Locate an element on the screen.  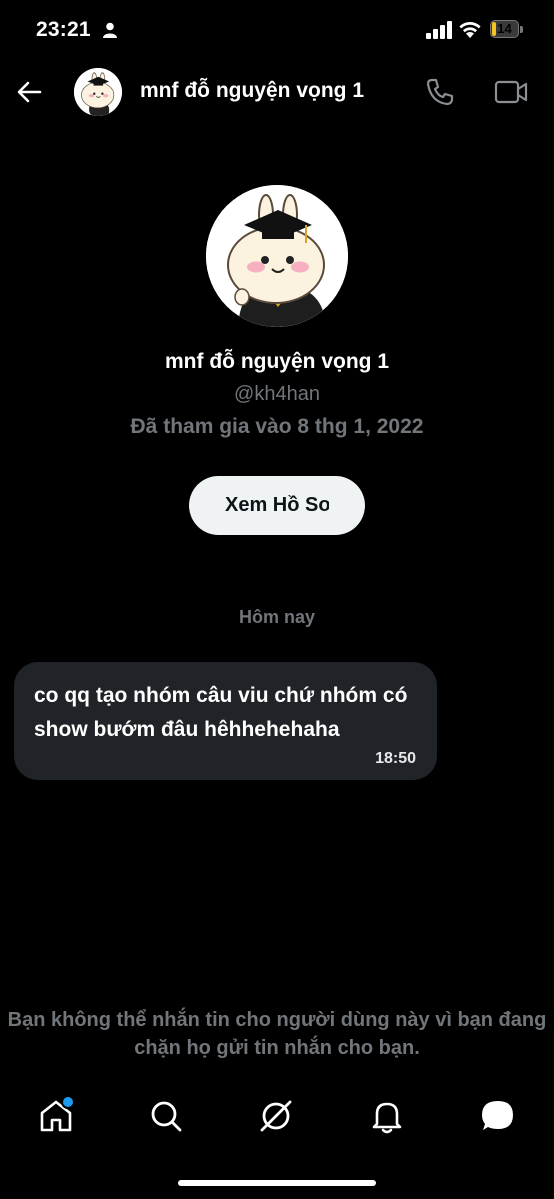
nav-messages is located at coordinates (498, 1116).